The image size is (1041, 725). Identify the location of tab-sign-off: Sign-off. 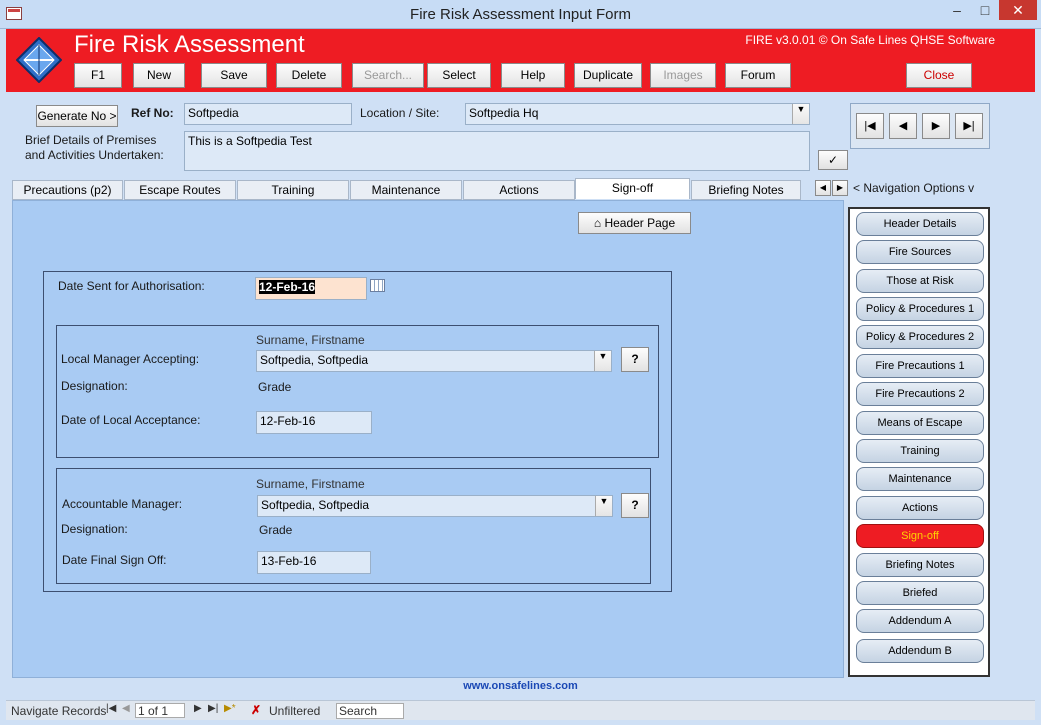
(632, 188).